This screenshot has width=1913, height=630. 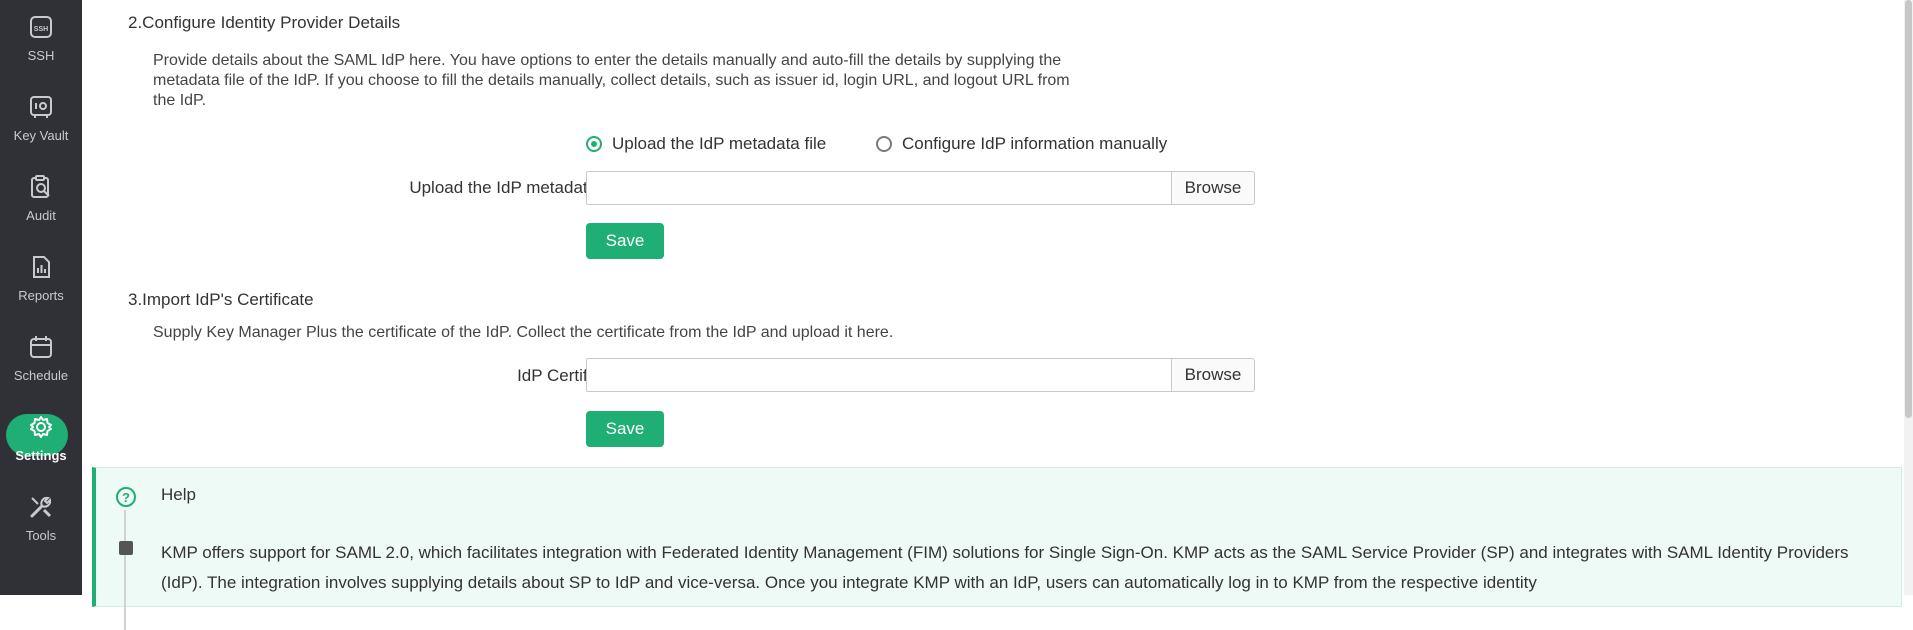 What do you see at coordinates (180, 100) in the screenshot?
I see `section-2-description-line-3: the IdP.` at bounding box center [180, 100].